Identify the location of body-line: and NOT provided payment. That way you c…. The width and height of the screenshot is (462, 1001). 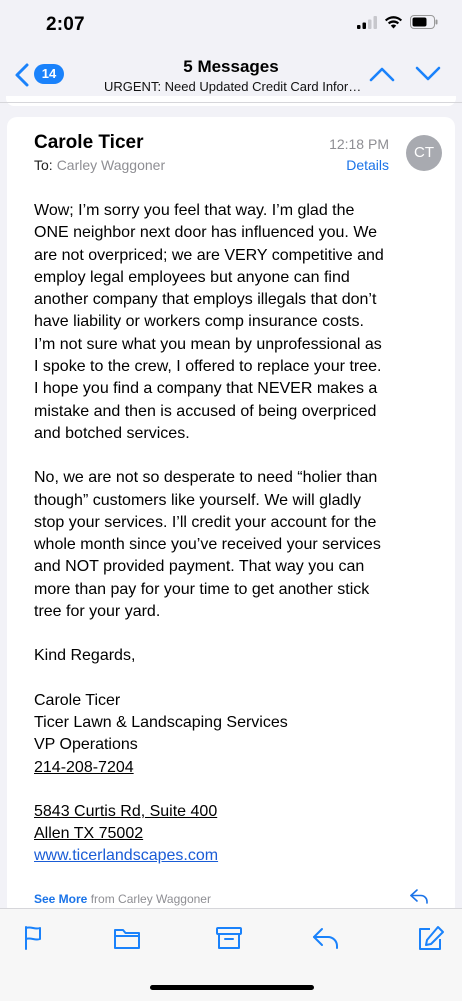
(199, 567).